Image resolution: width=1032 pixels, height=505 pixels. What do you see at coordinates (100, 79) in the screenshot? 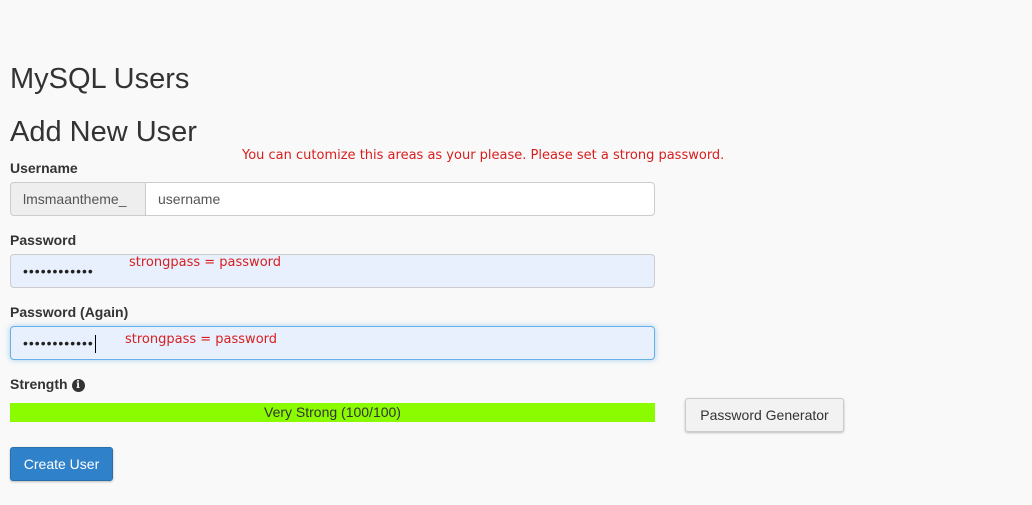
I see `page-title: MySQL Users` at bounding box center [100, 79].